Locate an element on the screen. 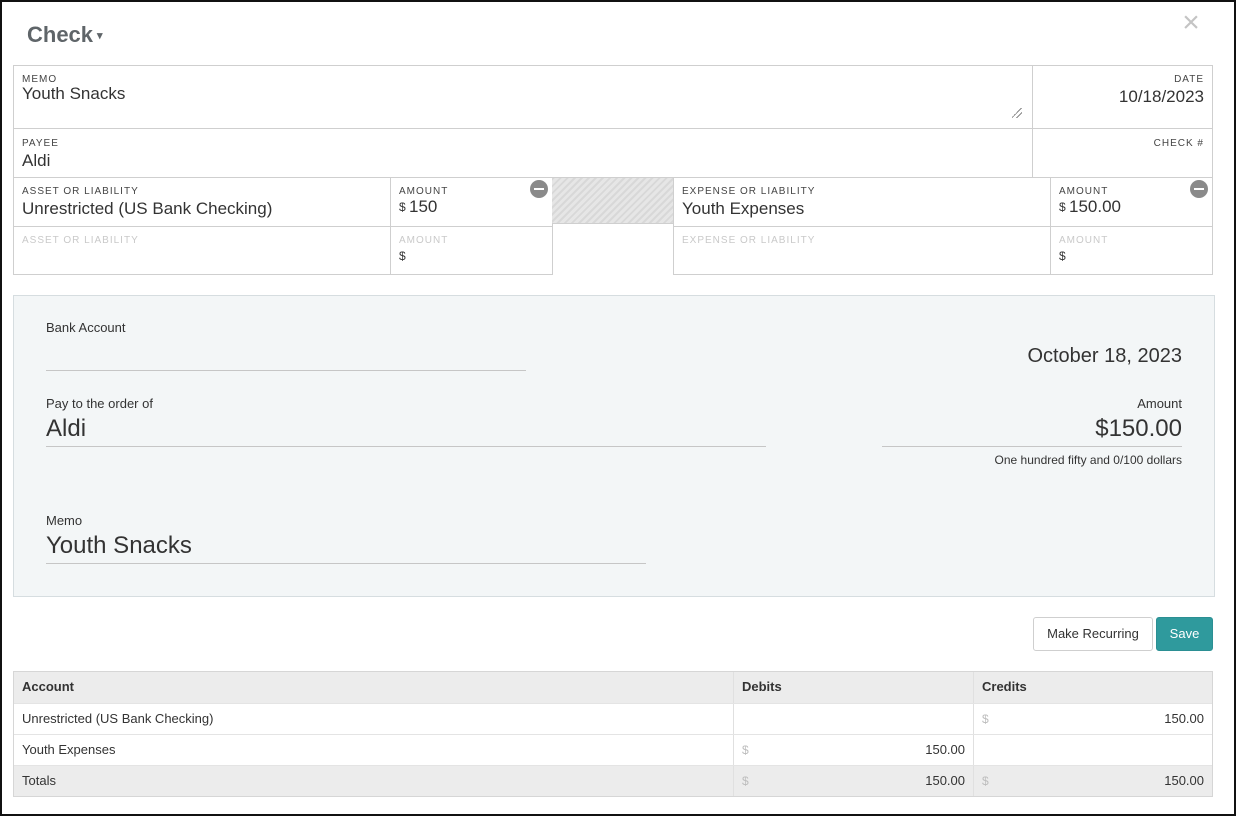 Image resolution: width=1236 pixels, height=816 pixels. expense-amount-label: AMOUNT is located at coordinates (1084, 191).